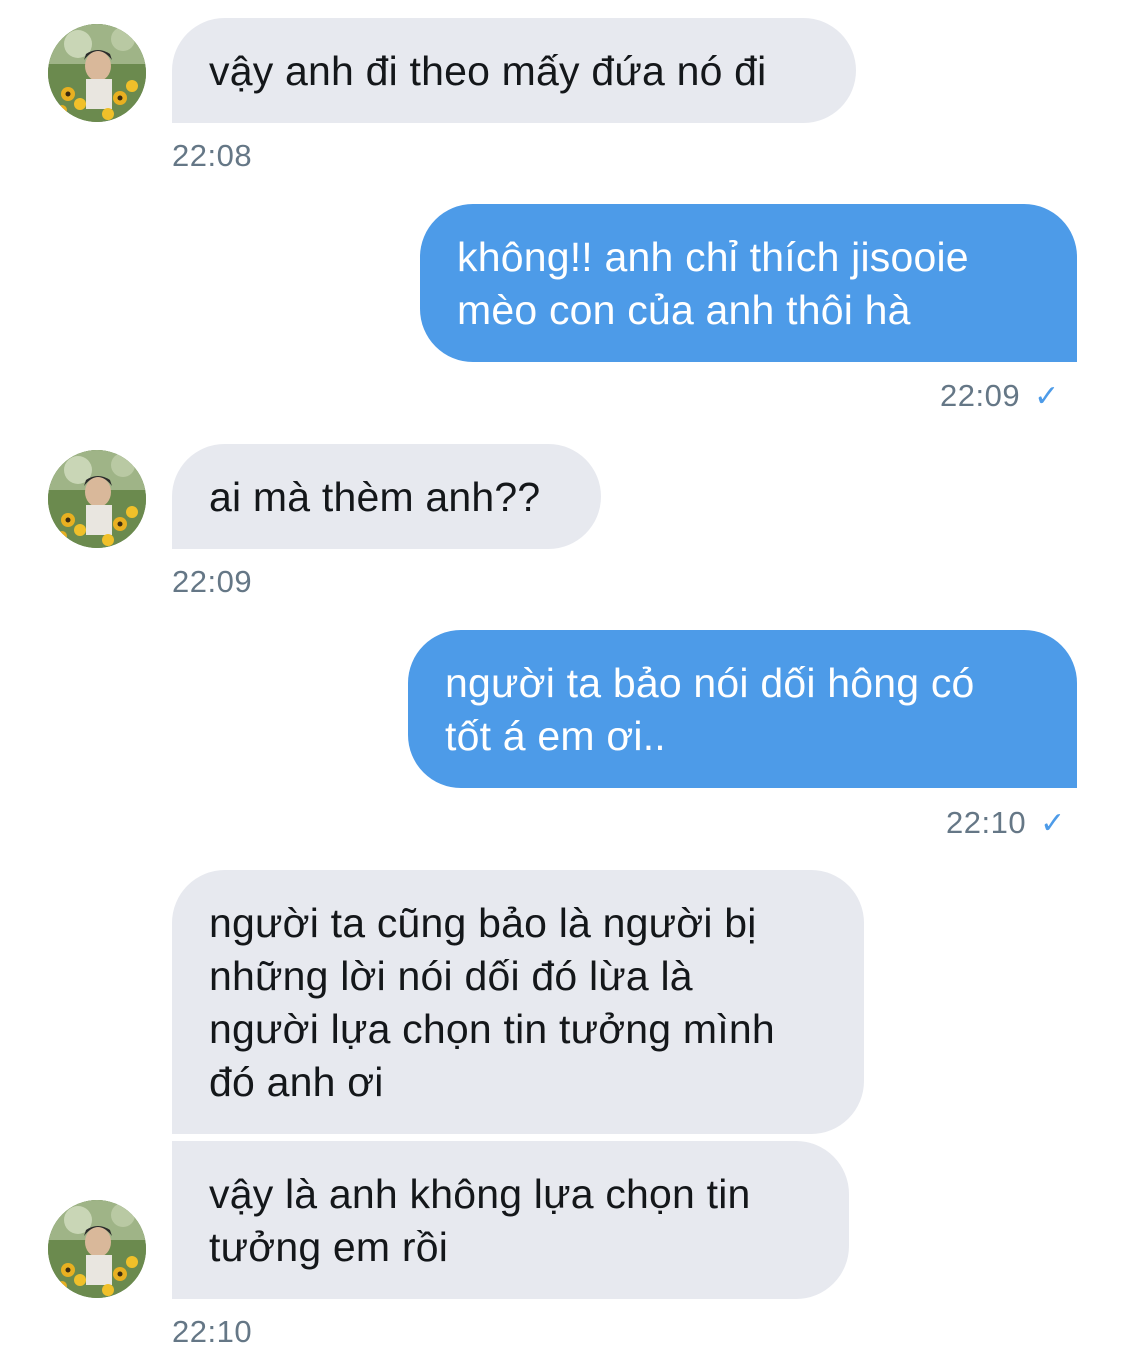 The width and height of the screenshot is (1125, 1359). I want to click on message-bubble-incoming: ai mà thèm anh??, so click(386, 496).